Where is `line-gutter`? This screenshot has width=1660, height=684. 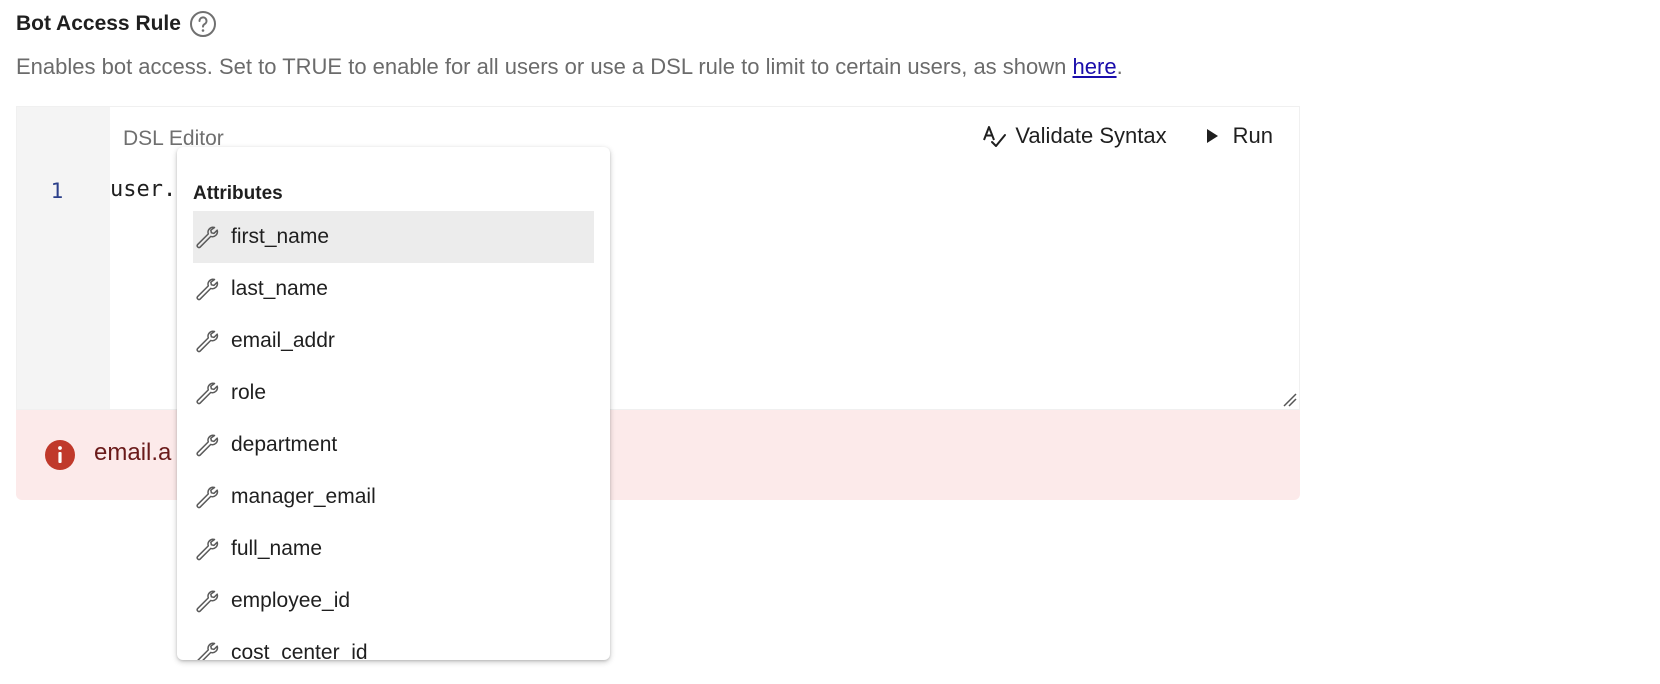 line-gutter is located at coordinates (63, 258).